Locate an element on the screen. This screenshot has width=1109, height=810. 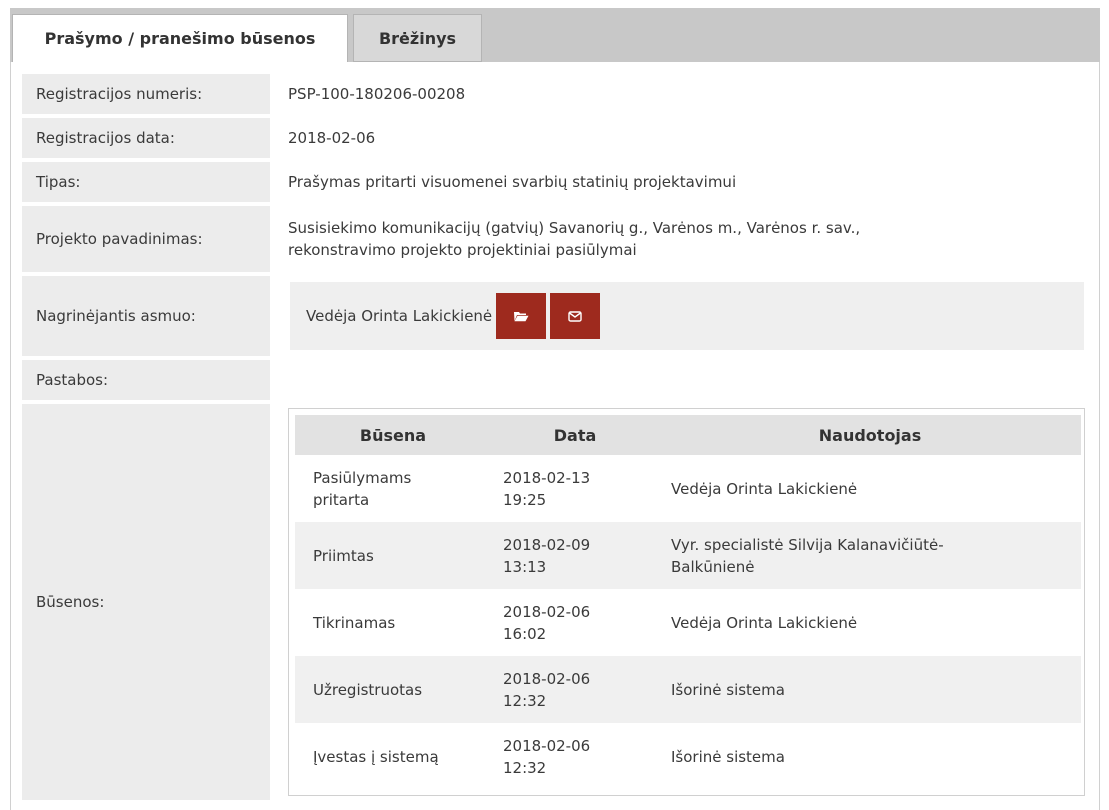
open-folder-button is located at coordinates (521, 316).